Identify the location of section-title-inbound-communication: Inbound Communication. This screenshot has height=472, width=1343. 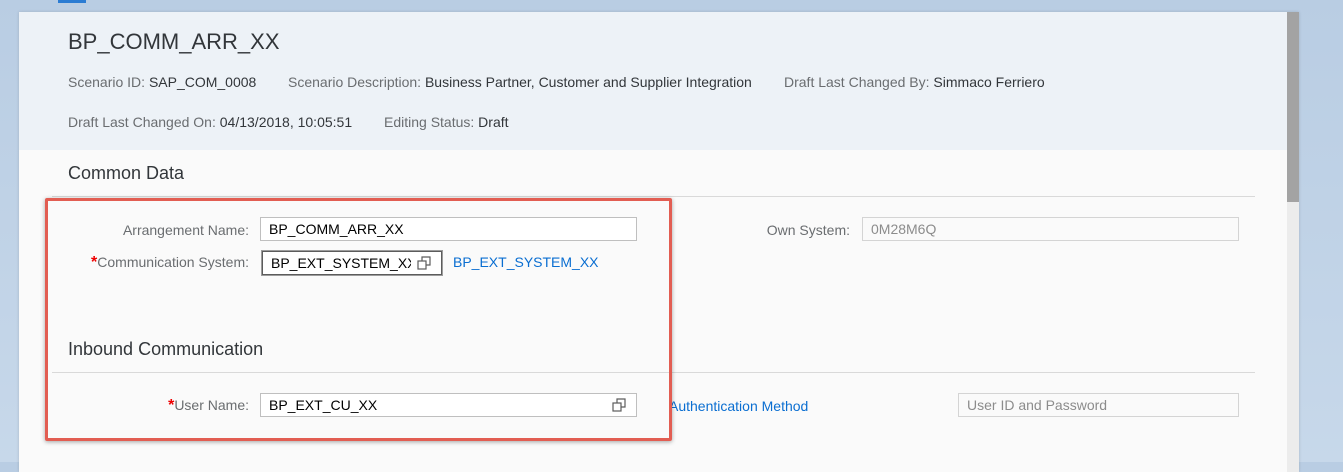
(166, 349).